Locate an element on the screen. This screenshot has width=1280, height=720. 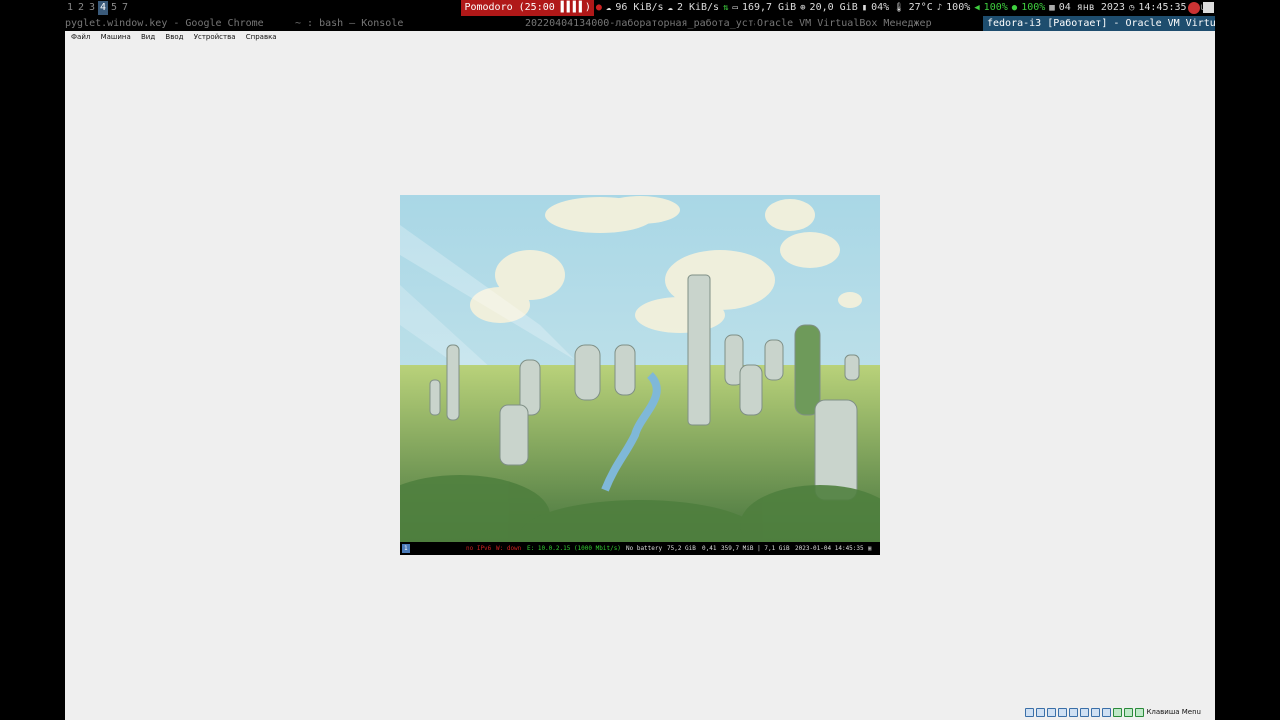
usb-icon is located at coordinates (1074, 712).